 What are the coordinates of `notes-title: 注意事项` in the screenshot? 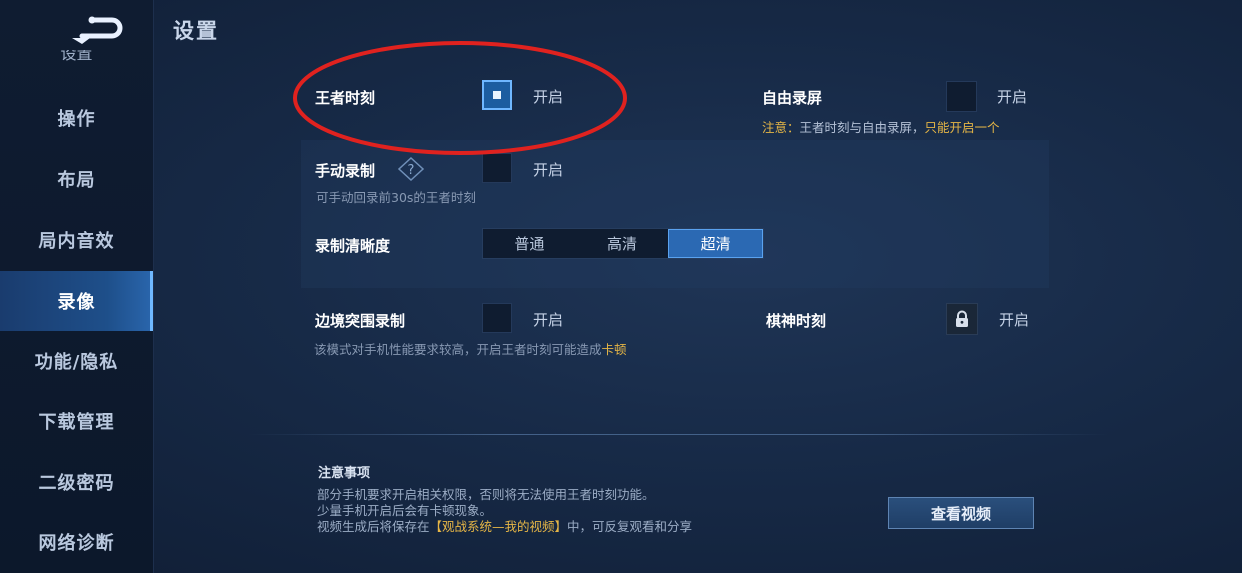 It's located at (344, 473).